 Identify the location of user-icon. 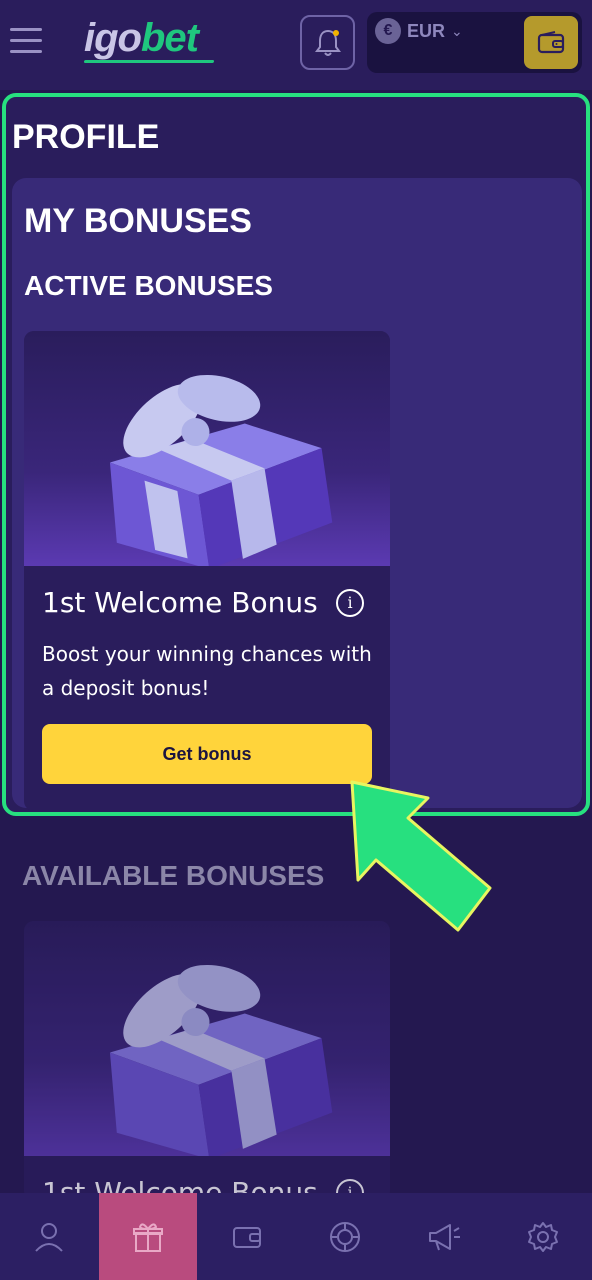
(49, 1237).